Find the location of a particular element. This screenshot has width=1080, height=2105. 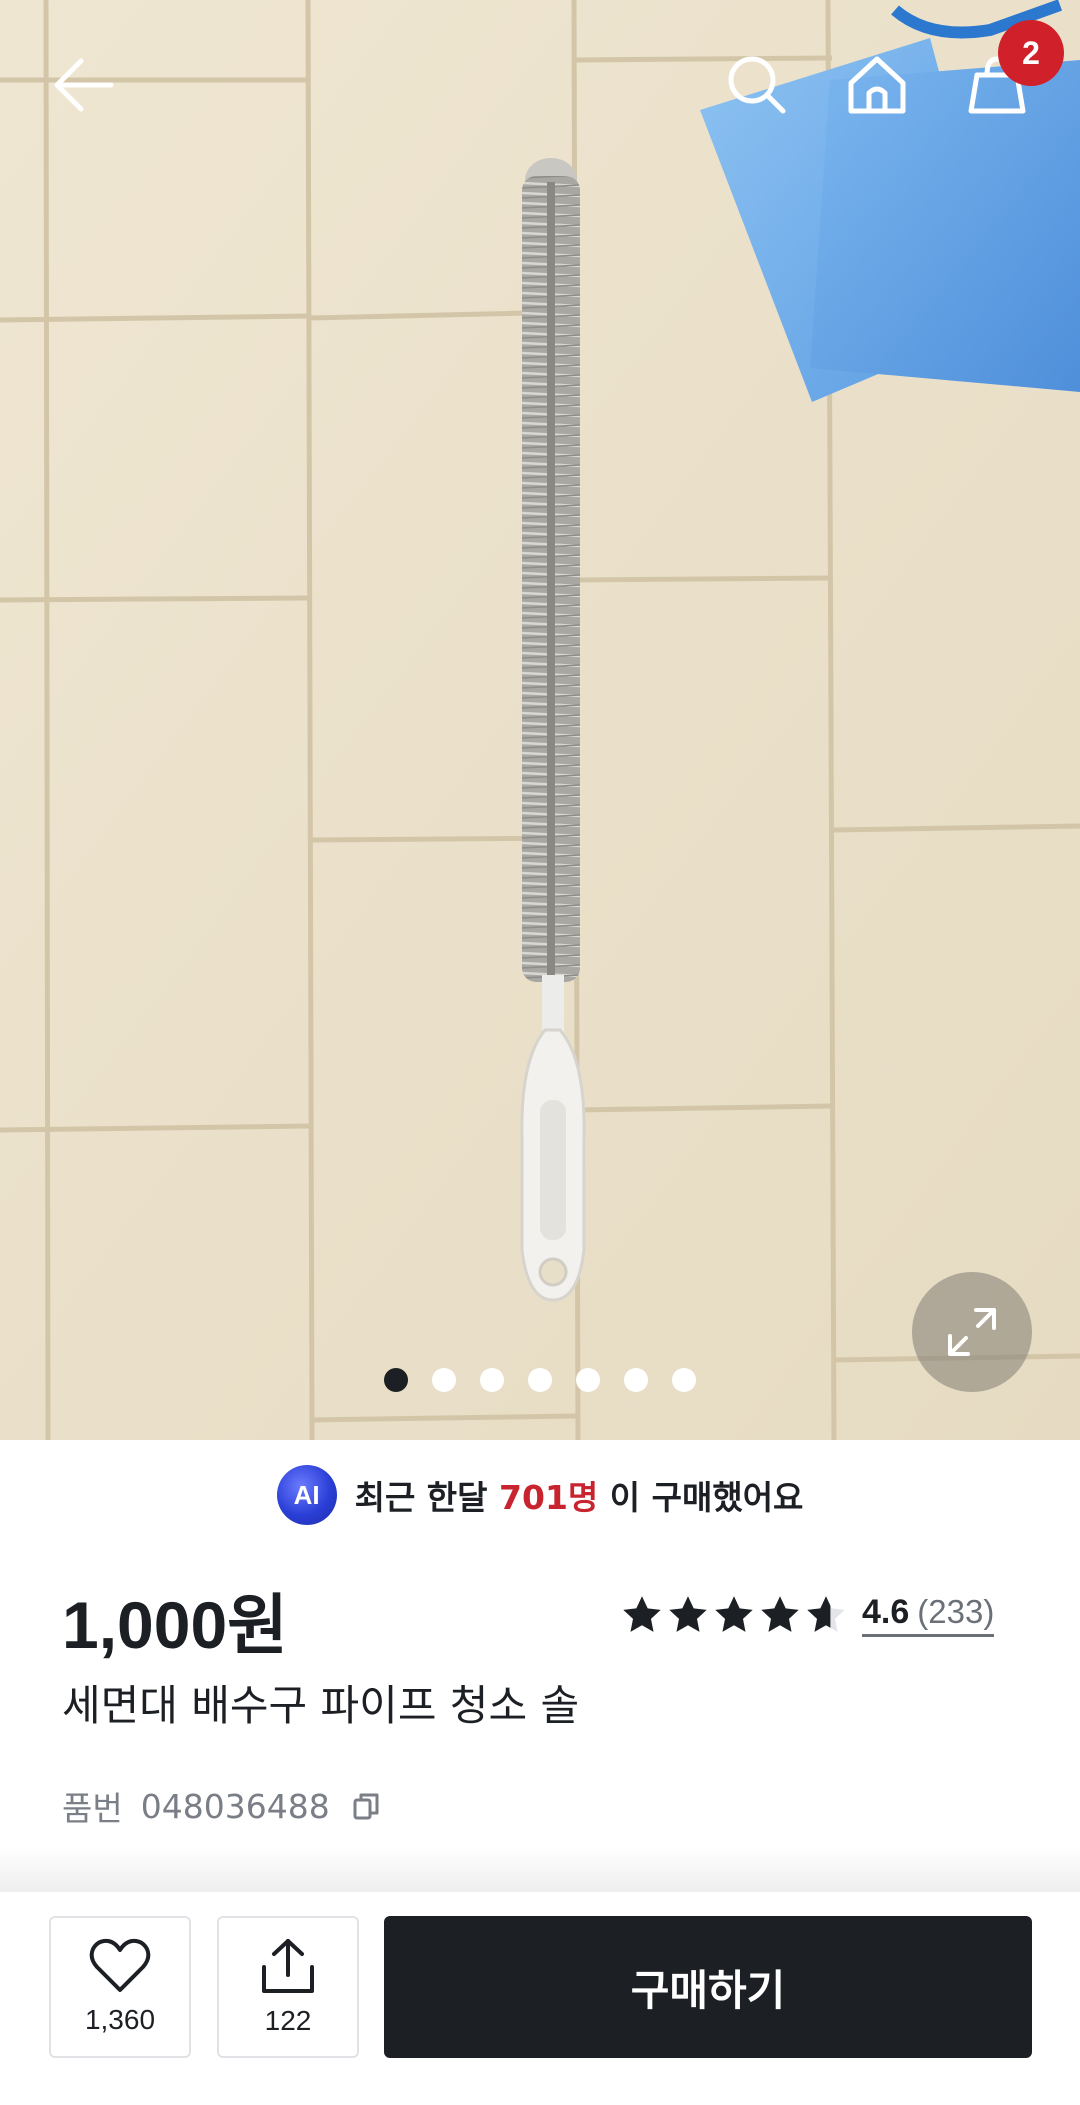

copy-sku-button is located at coordinates (366, 1806).